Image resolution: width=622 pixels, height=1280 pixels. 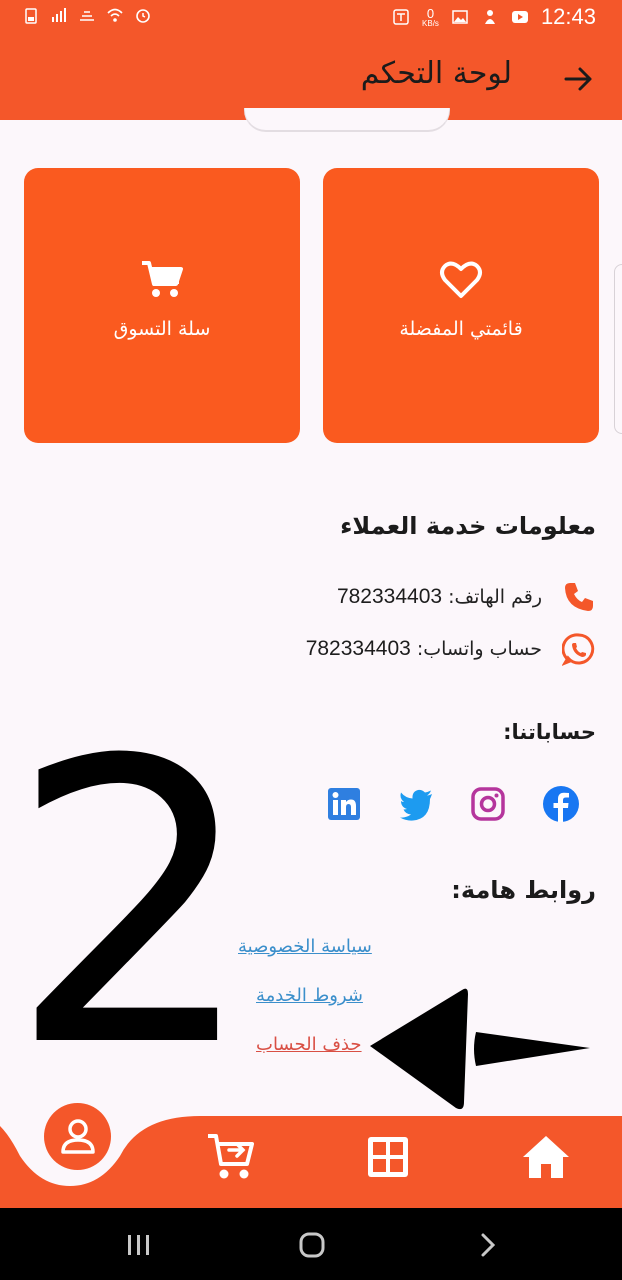 What do you see at coordinates (358, 648) in the screenshot?
I see `whatsapp-value: 782334403` at bounding box center [358, 648].